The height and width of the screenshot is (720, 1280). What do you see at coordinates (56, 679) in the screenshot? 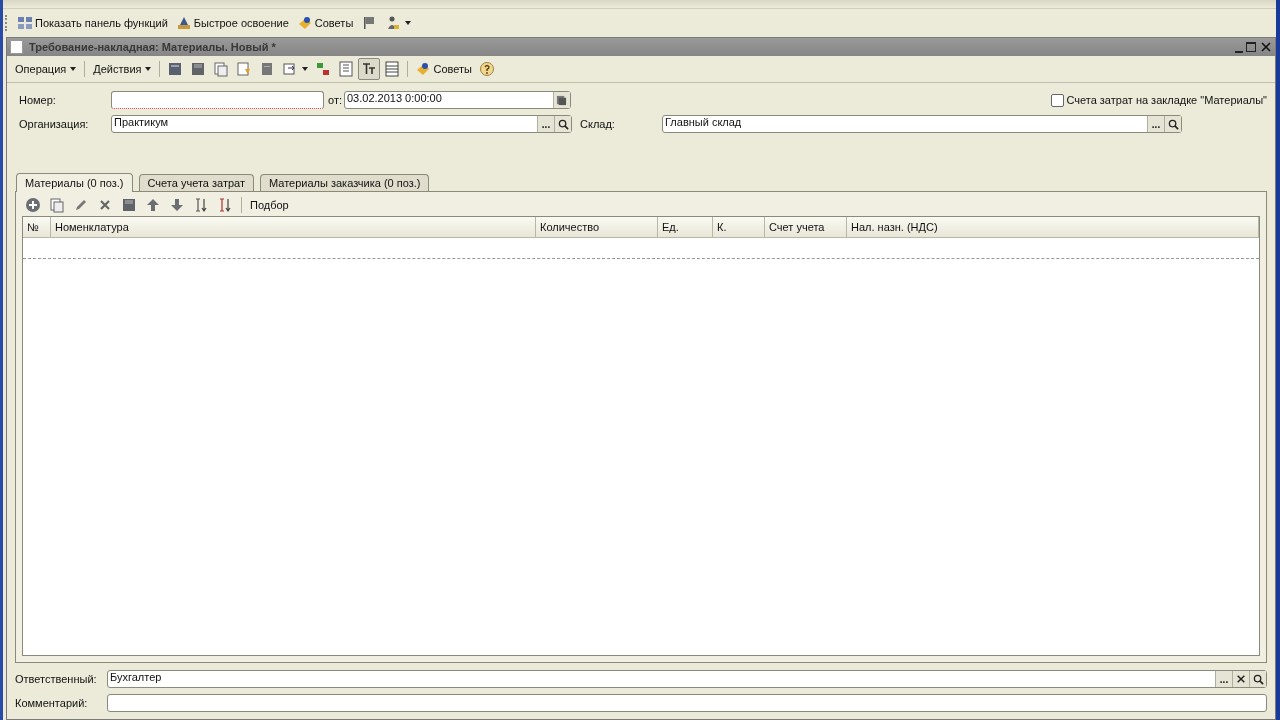
I see `field-label: Ответственный:` at bounding box center [56, 679].